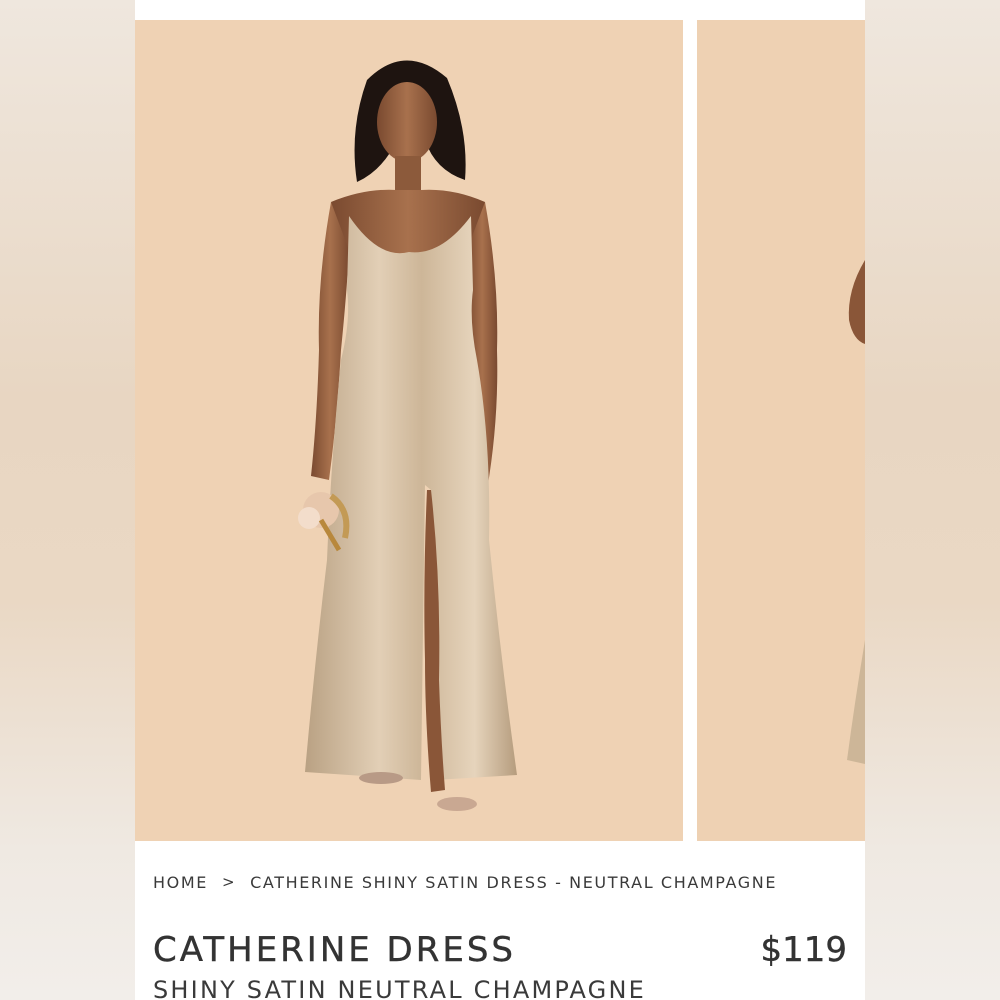 The width and height of the screenshot is (1000, 1000). Describe the element at coordinates (932, 500) in the screenshot. I see `blurred-background-right` at that location.